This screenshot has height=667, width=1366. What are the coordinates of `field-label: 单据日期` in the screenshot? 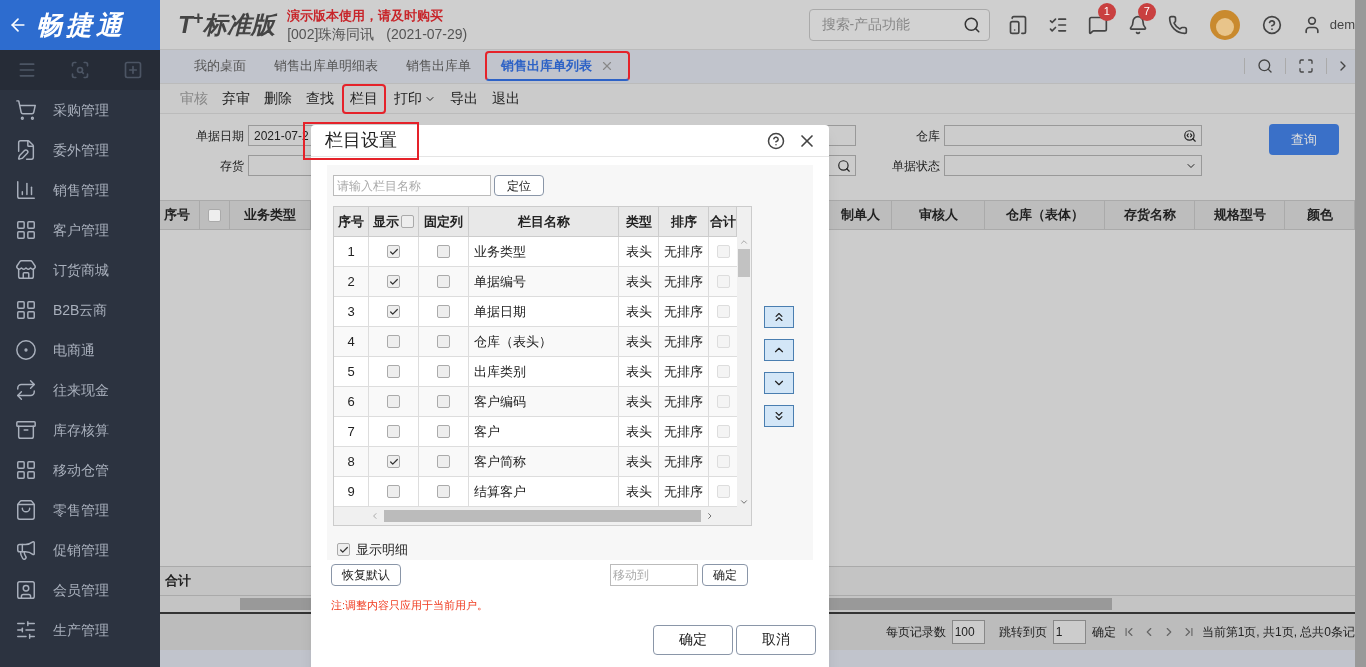 It's located at (220, 136).